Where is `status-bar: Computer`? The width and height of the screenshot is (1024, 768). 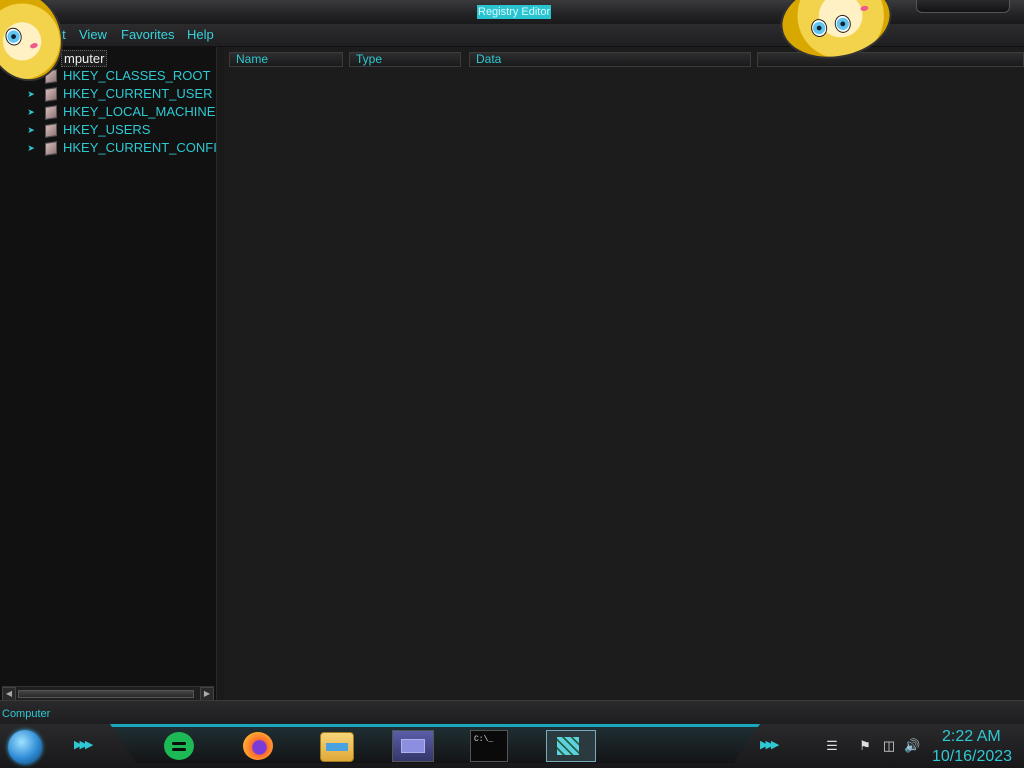
status-bar: Computer is located at coordinates (512, 712).